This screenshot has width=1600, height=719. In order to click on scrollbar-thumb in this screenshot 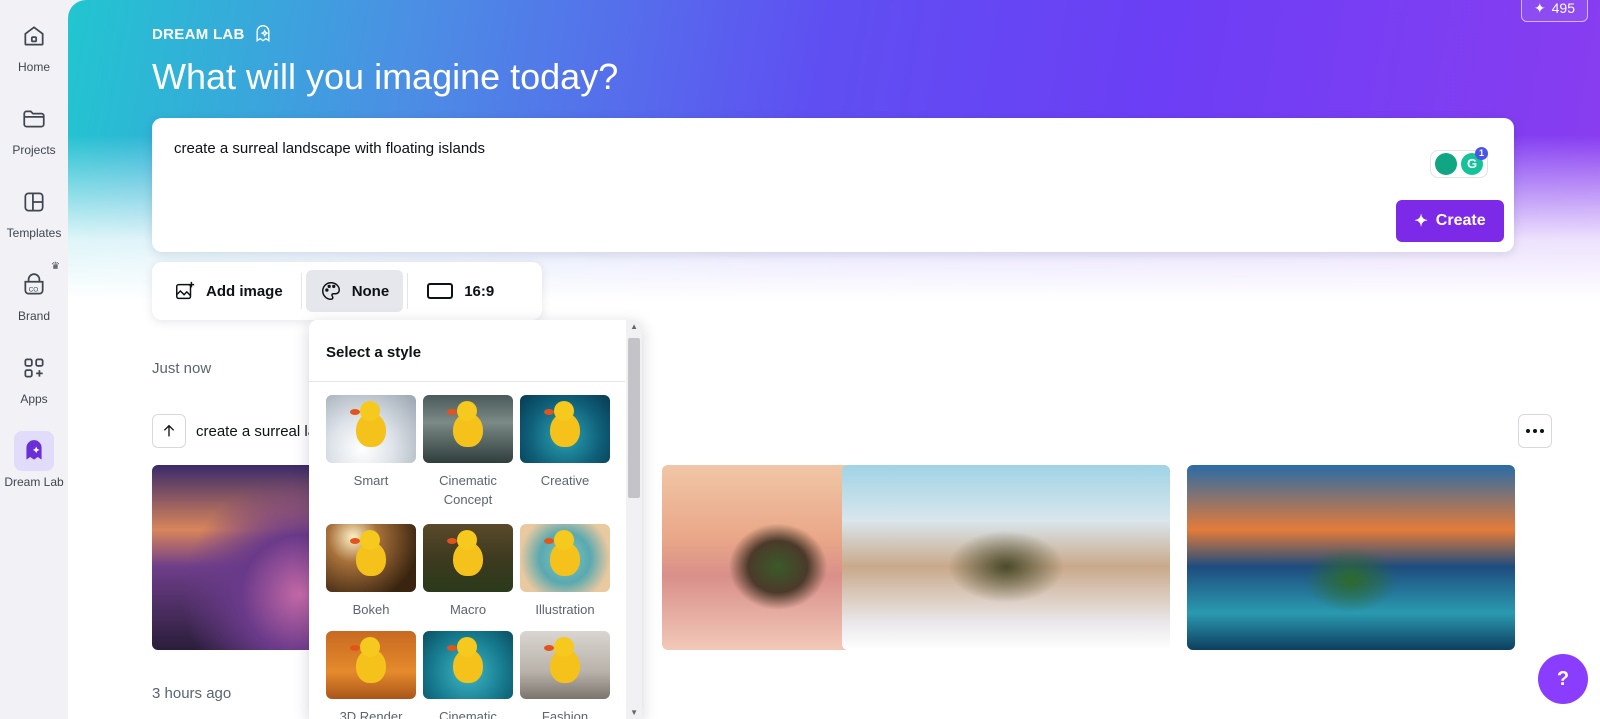, I will do `click(634, 418)`.